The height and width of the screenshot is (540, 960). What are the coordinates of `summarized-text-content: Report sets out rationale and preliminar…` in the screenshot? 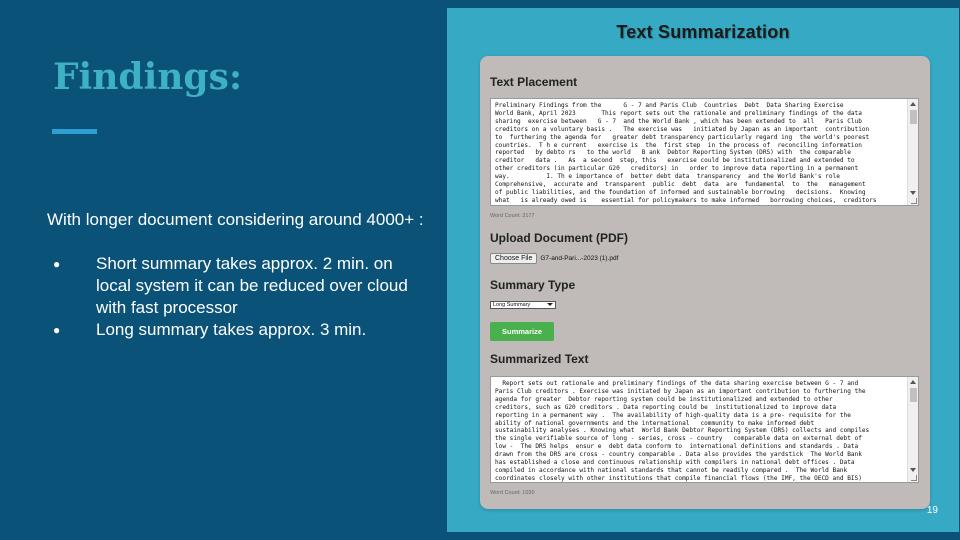 It's located at (682, 431).